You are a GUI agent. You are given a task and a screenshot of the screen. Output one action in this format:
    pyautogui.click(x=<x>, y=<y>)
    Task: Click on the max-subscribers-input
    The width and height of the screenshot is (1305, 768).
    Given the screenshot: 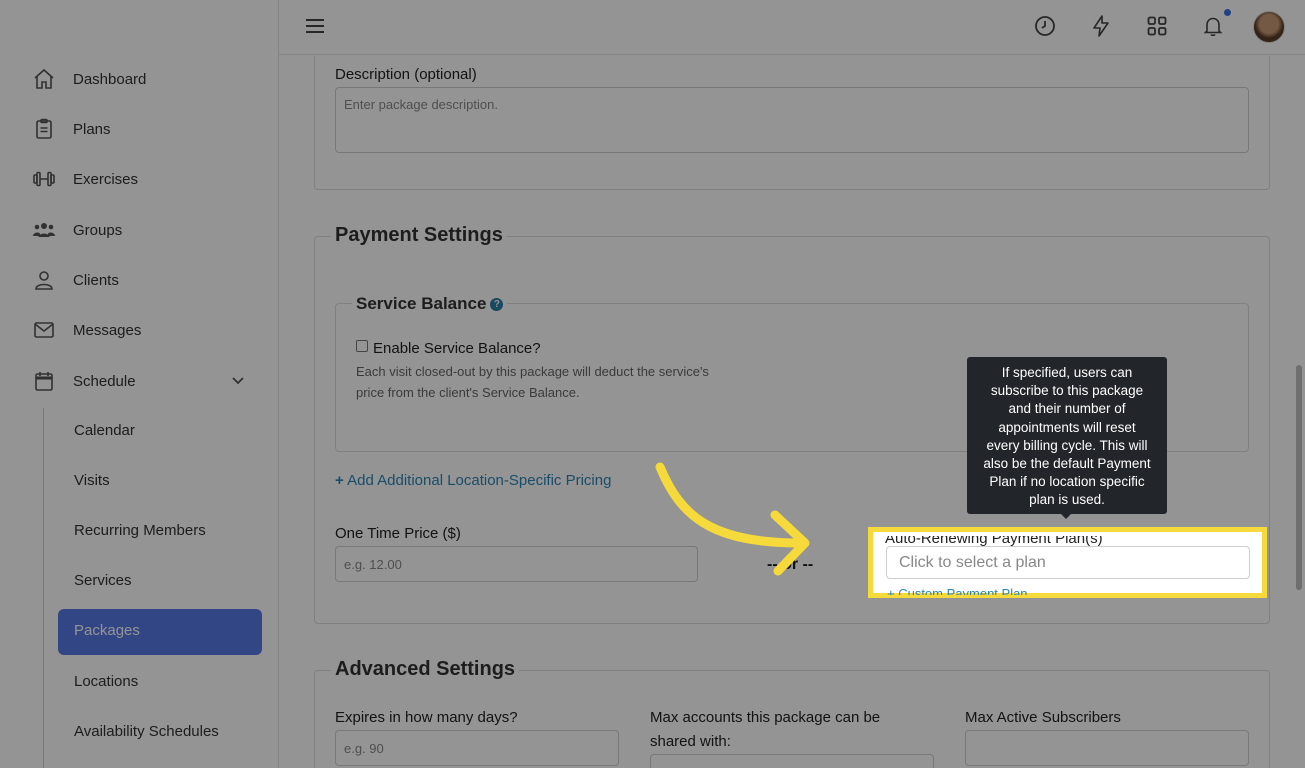 What is the action you would take?
    pyautogui.click(x=1107, y=748)
    